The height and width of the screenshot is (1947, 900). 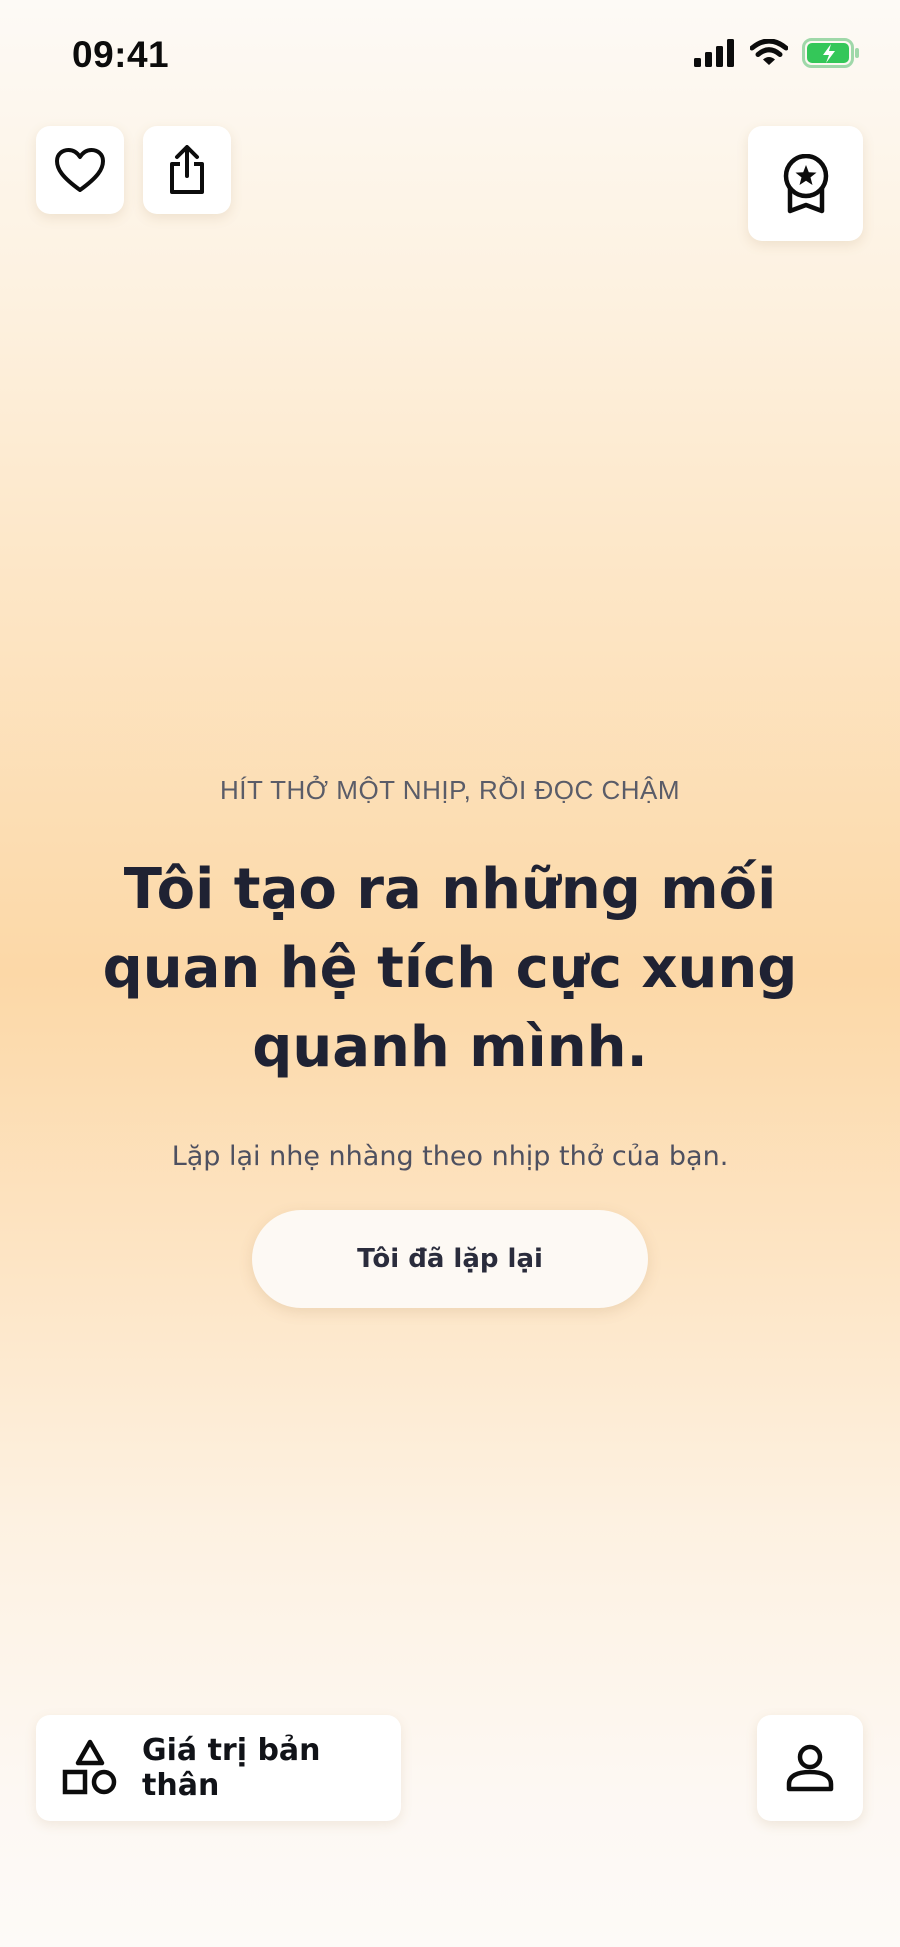 I want to click on category-button: Giá trị bản thân, so click(x=218, y=1768).